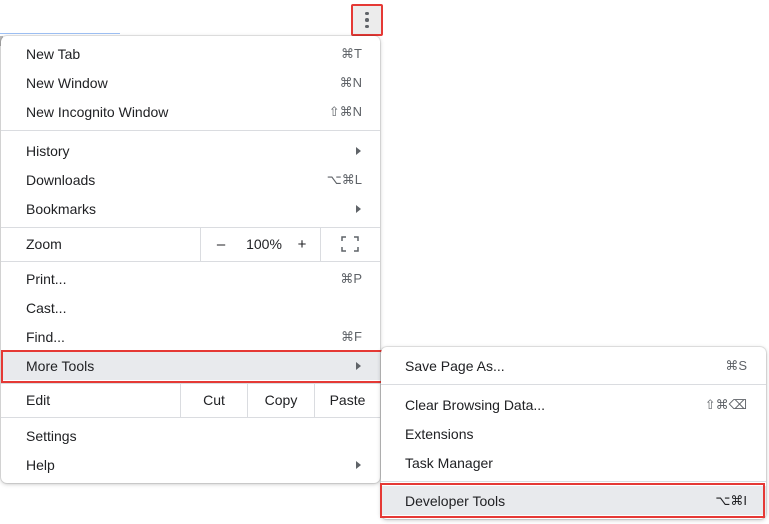 The width and height of the screenshot is (769, 524). Describe the element at coordinates (455, 500) in the screenshot. I see `menu-item-label: Developer Tools` at that location.